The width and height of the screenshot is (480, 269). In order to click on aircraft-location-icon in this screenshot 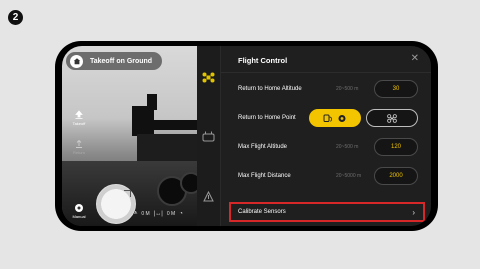, I will do `click(392, 118)`.